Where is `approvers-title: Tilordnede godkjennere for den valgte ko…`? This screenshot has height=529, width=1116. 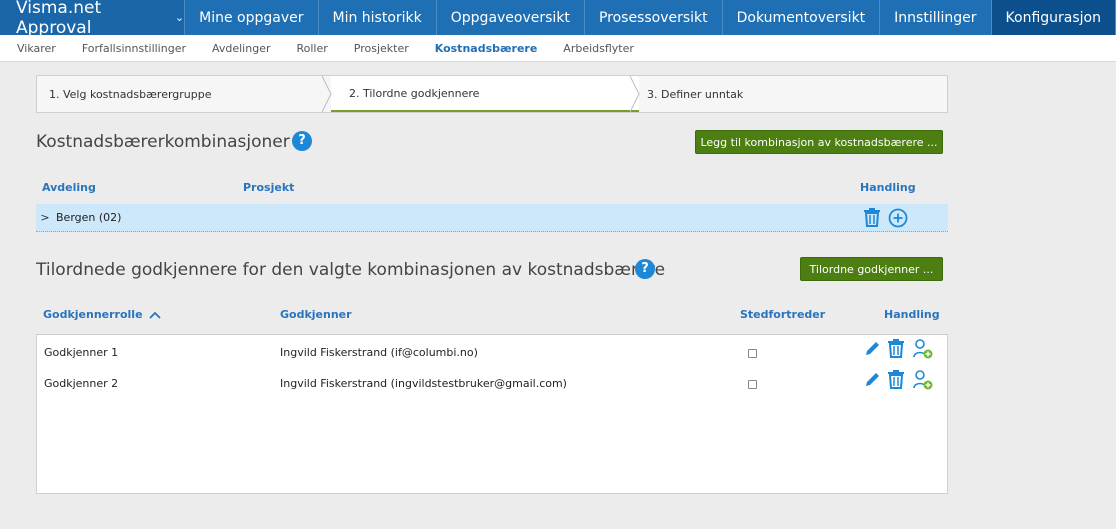 approvers-title: Tilordnede godkjennere for den valgte ko… is located at coordinates (351, 270).